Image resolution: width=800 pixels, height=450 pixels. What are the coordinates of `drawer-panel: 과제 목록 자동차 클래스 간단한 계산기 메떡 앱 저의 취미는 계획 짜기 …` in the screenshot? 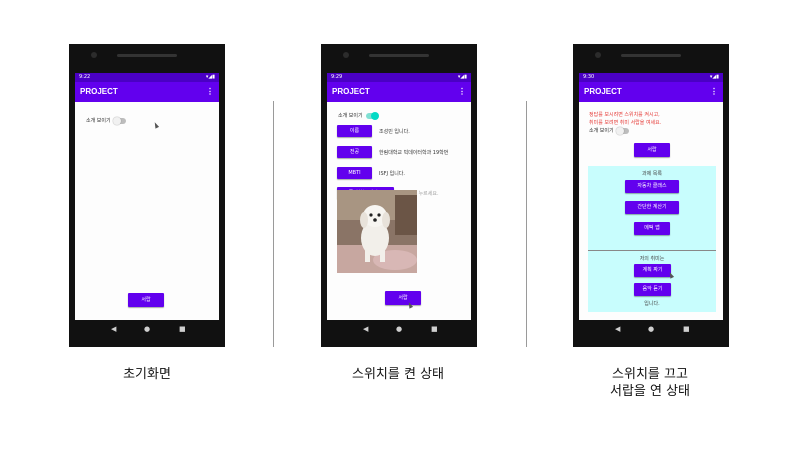 It's located at (652, 239).